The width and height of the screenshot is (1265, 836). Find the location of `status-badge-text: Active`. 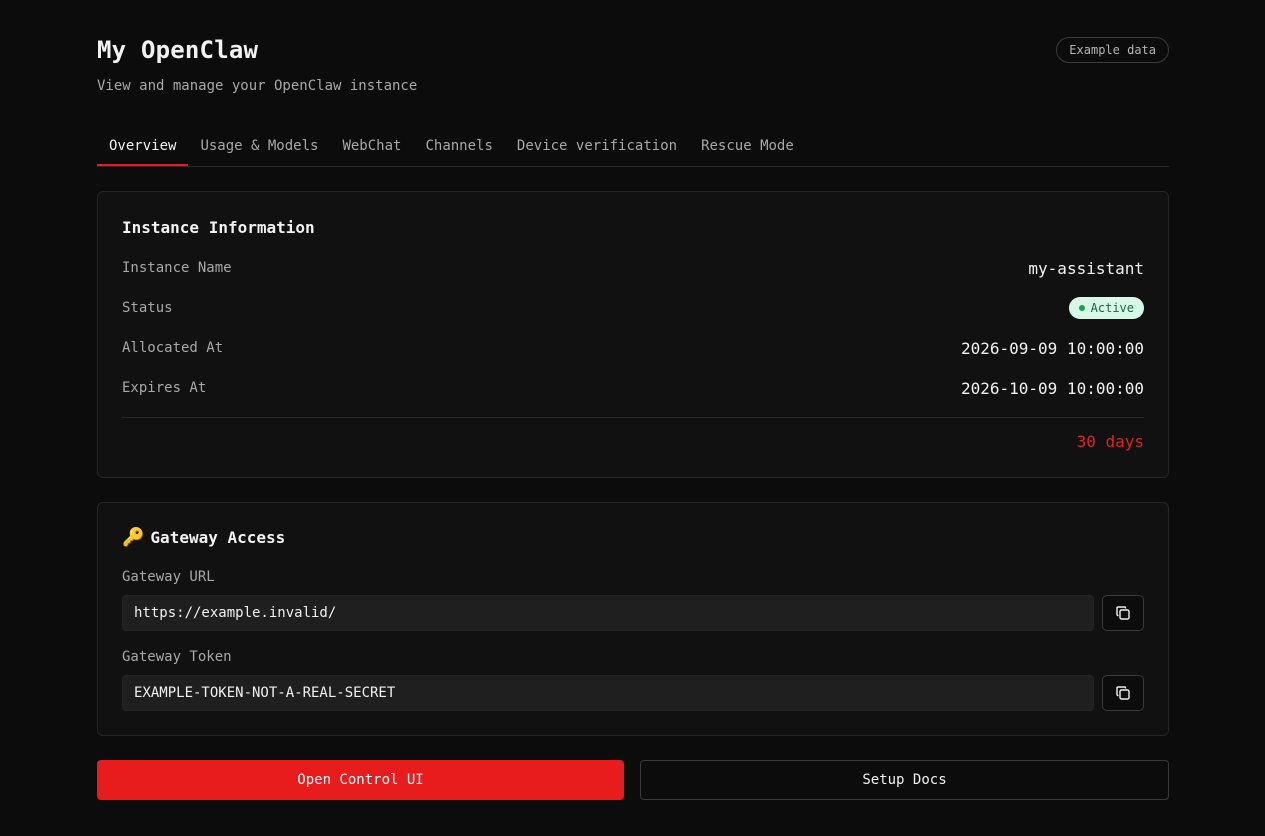

status-badge-text: Active is located at coordinates (1112, 308).